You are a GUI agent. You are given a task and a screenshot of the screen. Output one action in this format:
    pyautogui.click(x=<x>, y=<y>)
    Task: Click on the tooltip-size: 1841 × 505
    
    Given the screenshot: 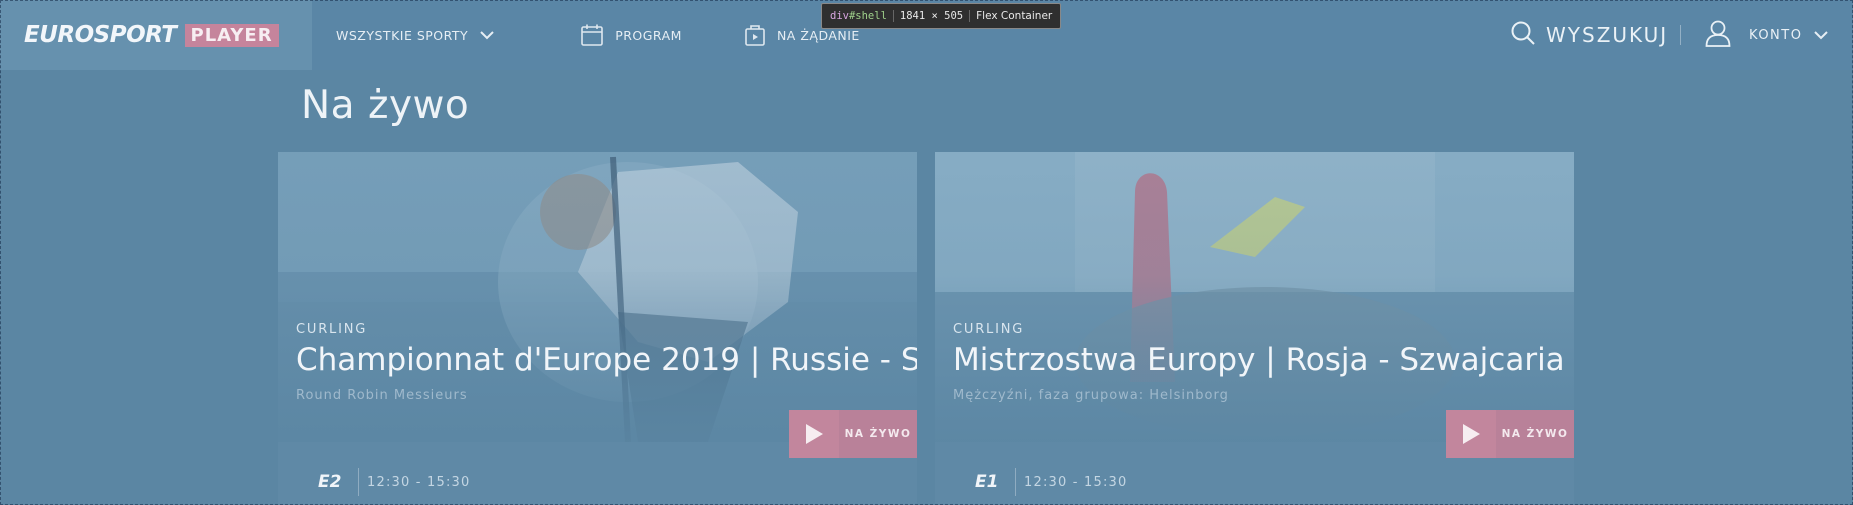 What is the action you would take?
    pyautogui.click(x=932, y=16)
    